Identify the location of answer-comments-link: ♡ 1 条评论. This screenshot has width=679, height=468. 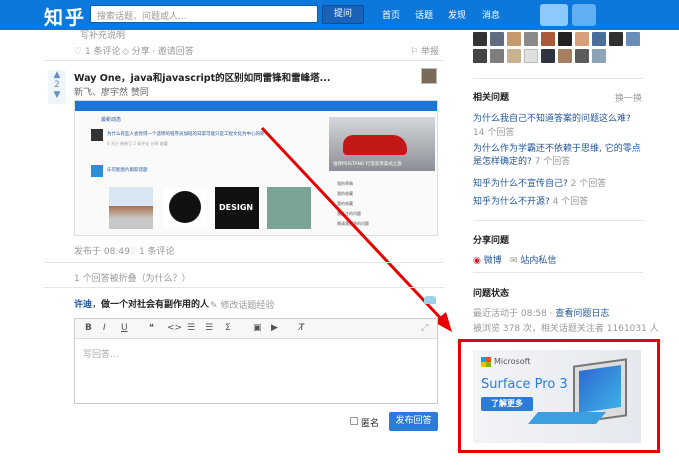
(151, 250).